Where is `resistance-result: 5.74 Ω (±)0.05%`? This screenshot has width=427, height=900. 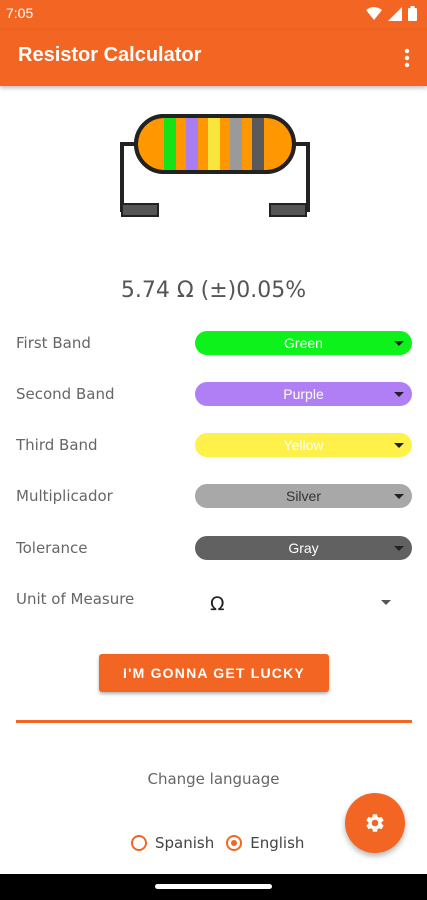
resistance-result: 5.74 Ω (±)0.05% is located at coordinates (213, 290).